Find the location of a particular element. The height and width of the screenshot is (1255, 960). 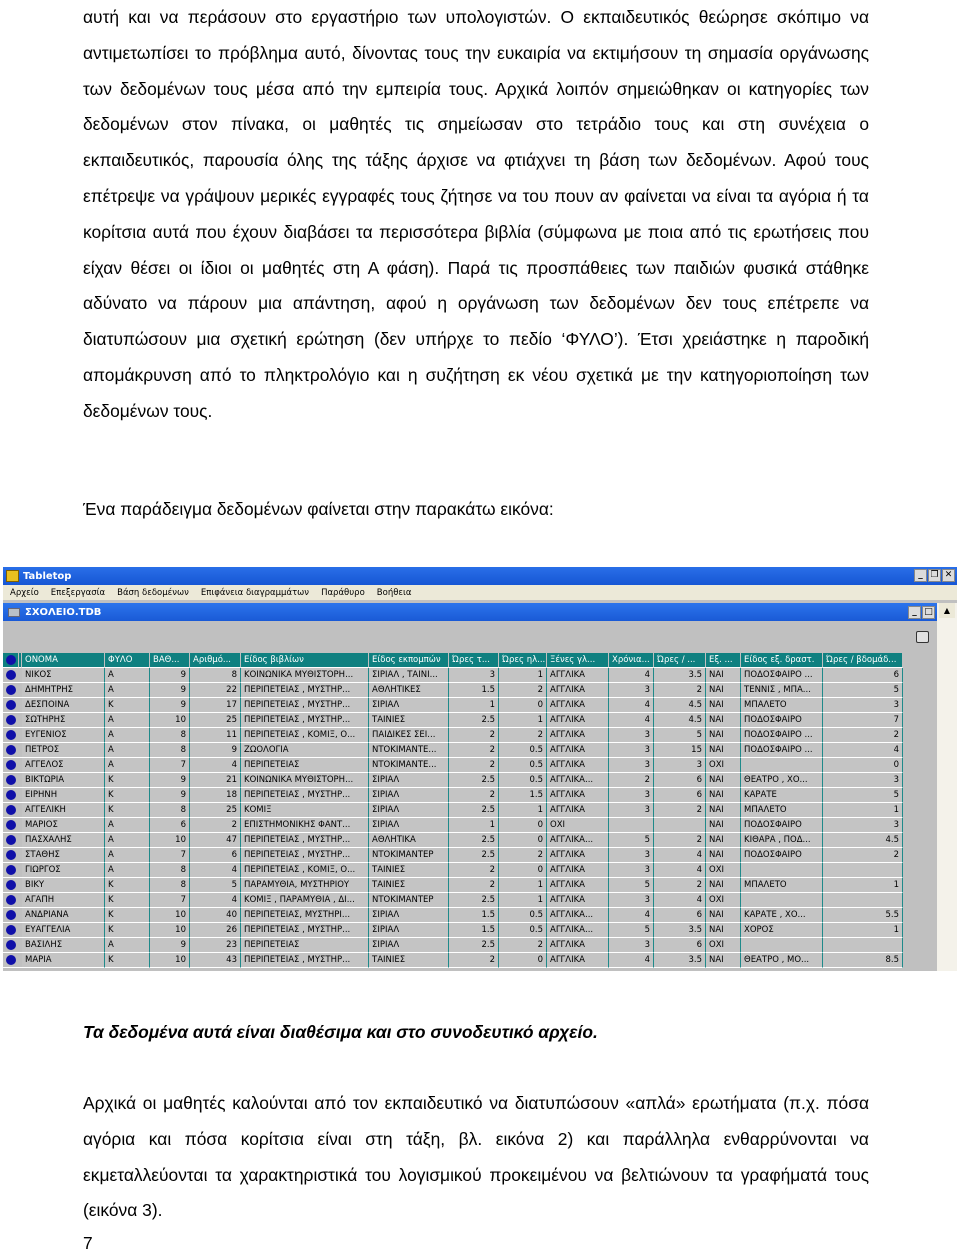

table-cell: ΑΓΑΠΗ is located at coordinates (63, 900).